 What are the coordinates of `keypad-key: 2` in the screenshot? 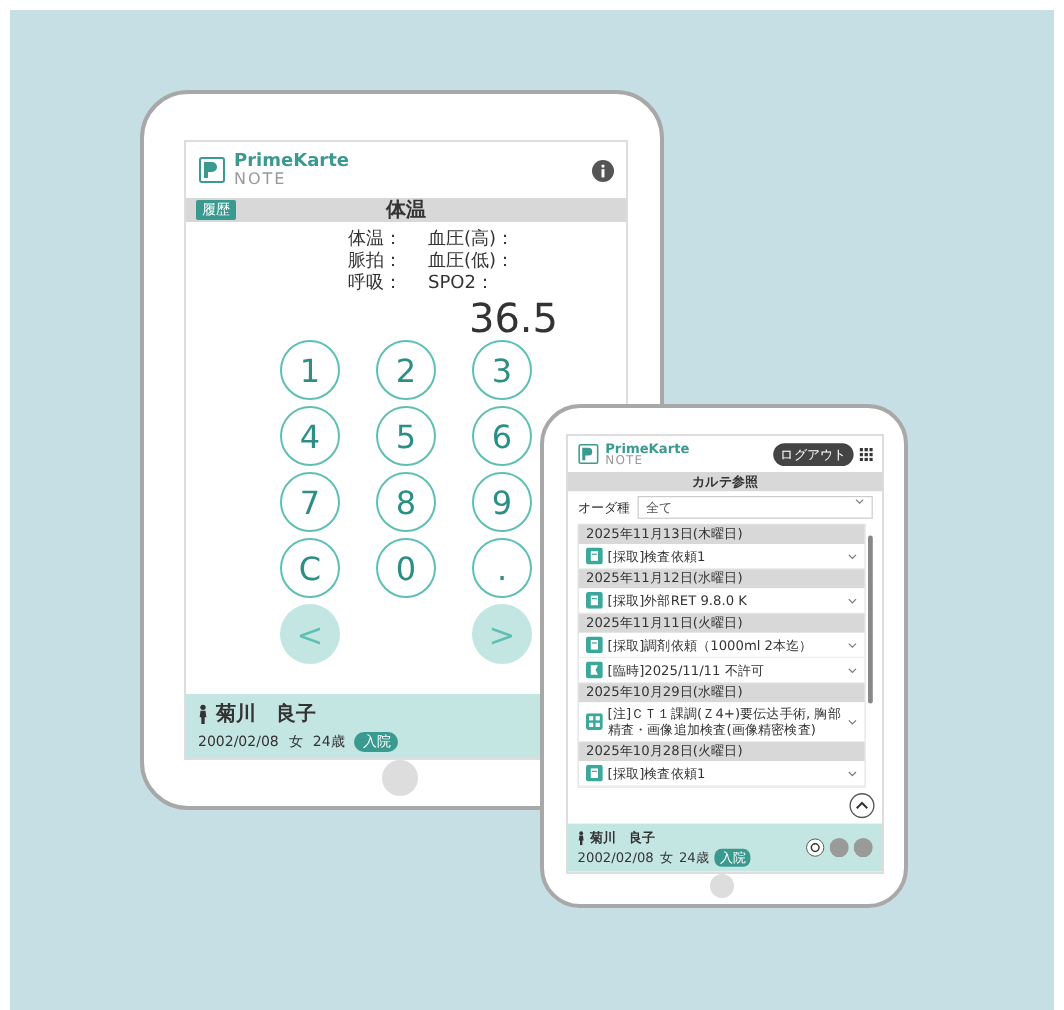 It's located at (406, 370).